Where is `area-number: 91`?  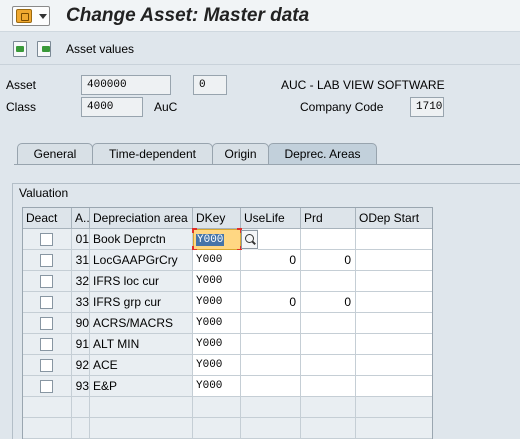 area-number: 91 is located at coordinates (81, 344).